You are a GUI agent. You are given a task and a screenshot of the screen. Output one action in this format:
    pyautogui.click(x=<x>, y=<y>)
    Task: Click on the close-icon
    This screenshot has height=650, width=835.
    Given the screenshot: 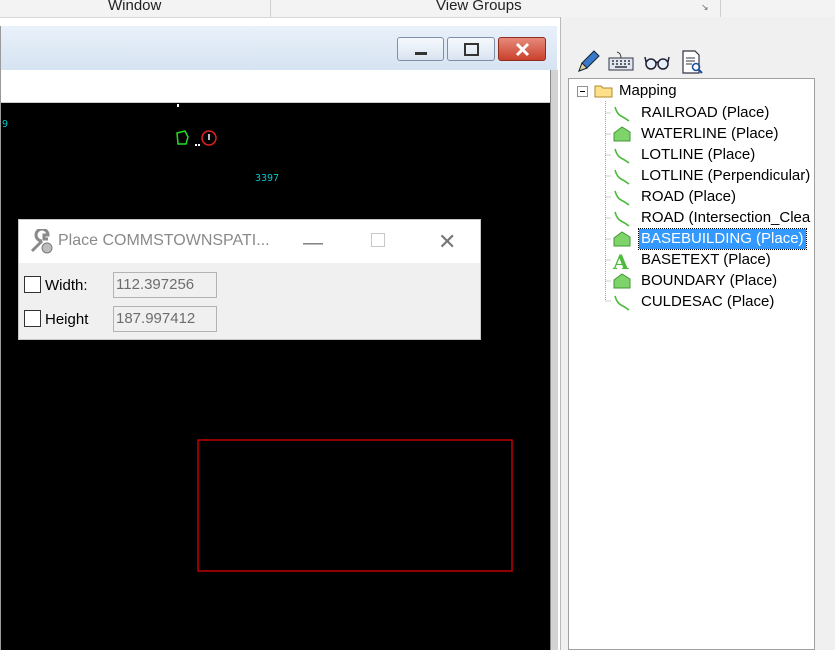 What is the action you would take?
    pyautogui.click(x=522, y=49)
    